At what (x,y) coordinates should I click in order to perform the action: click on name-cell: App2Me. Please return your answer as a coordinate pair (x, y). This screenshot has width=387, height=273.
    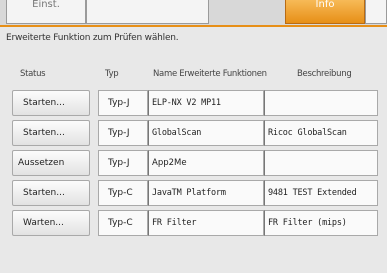
    Looking at the image, I should click on (206, 163).